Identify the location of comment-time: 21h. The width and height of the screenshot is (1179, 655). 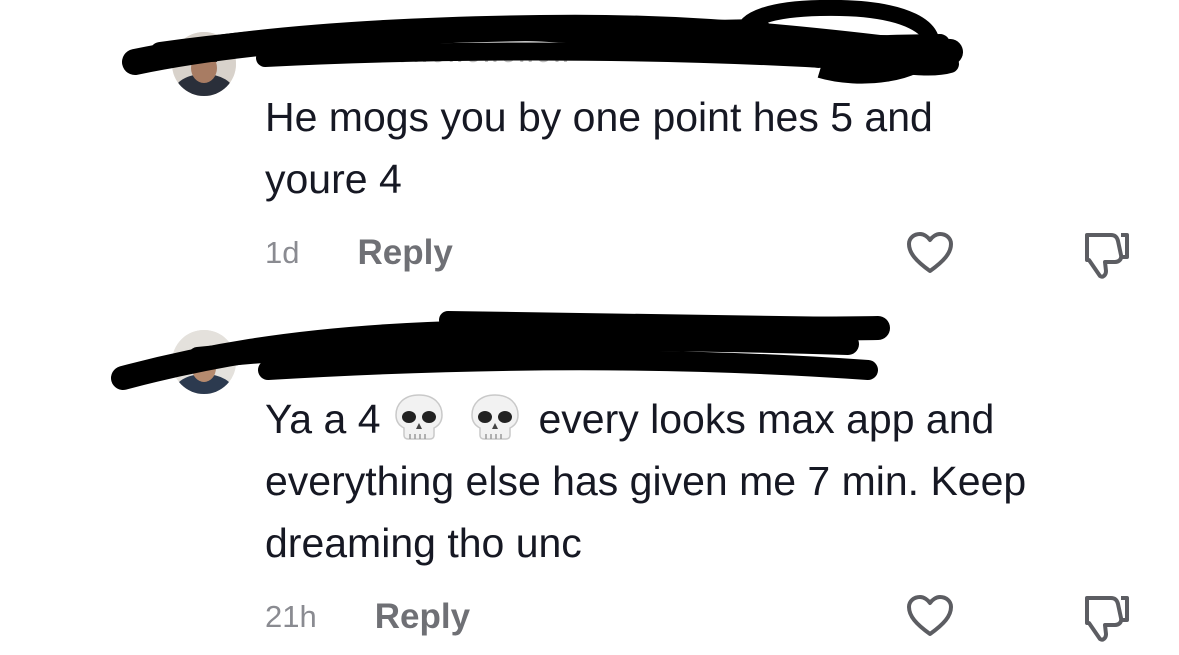
(291, 616).